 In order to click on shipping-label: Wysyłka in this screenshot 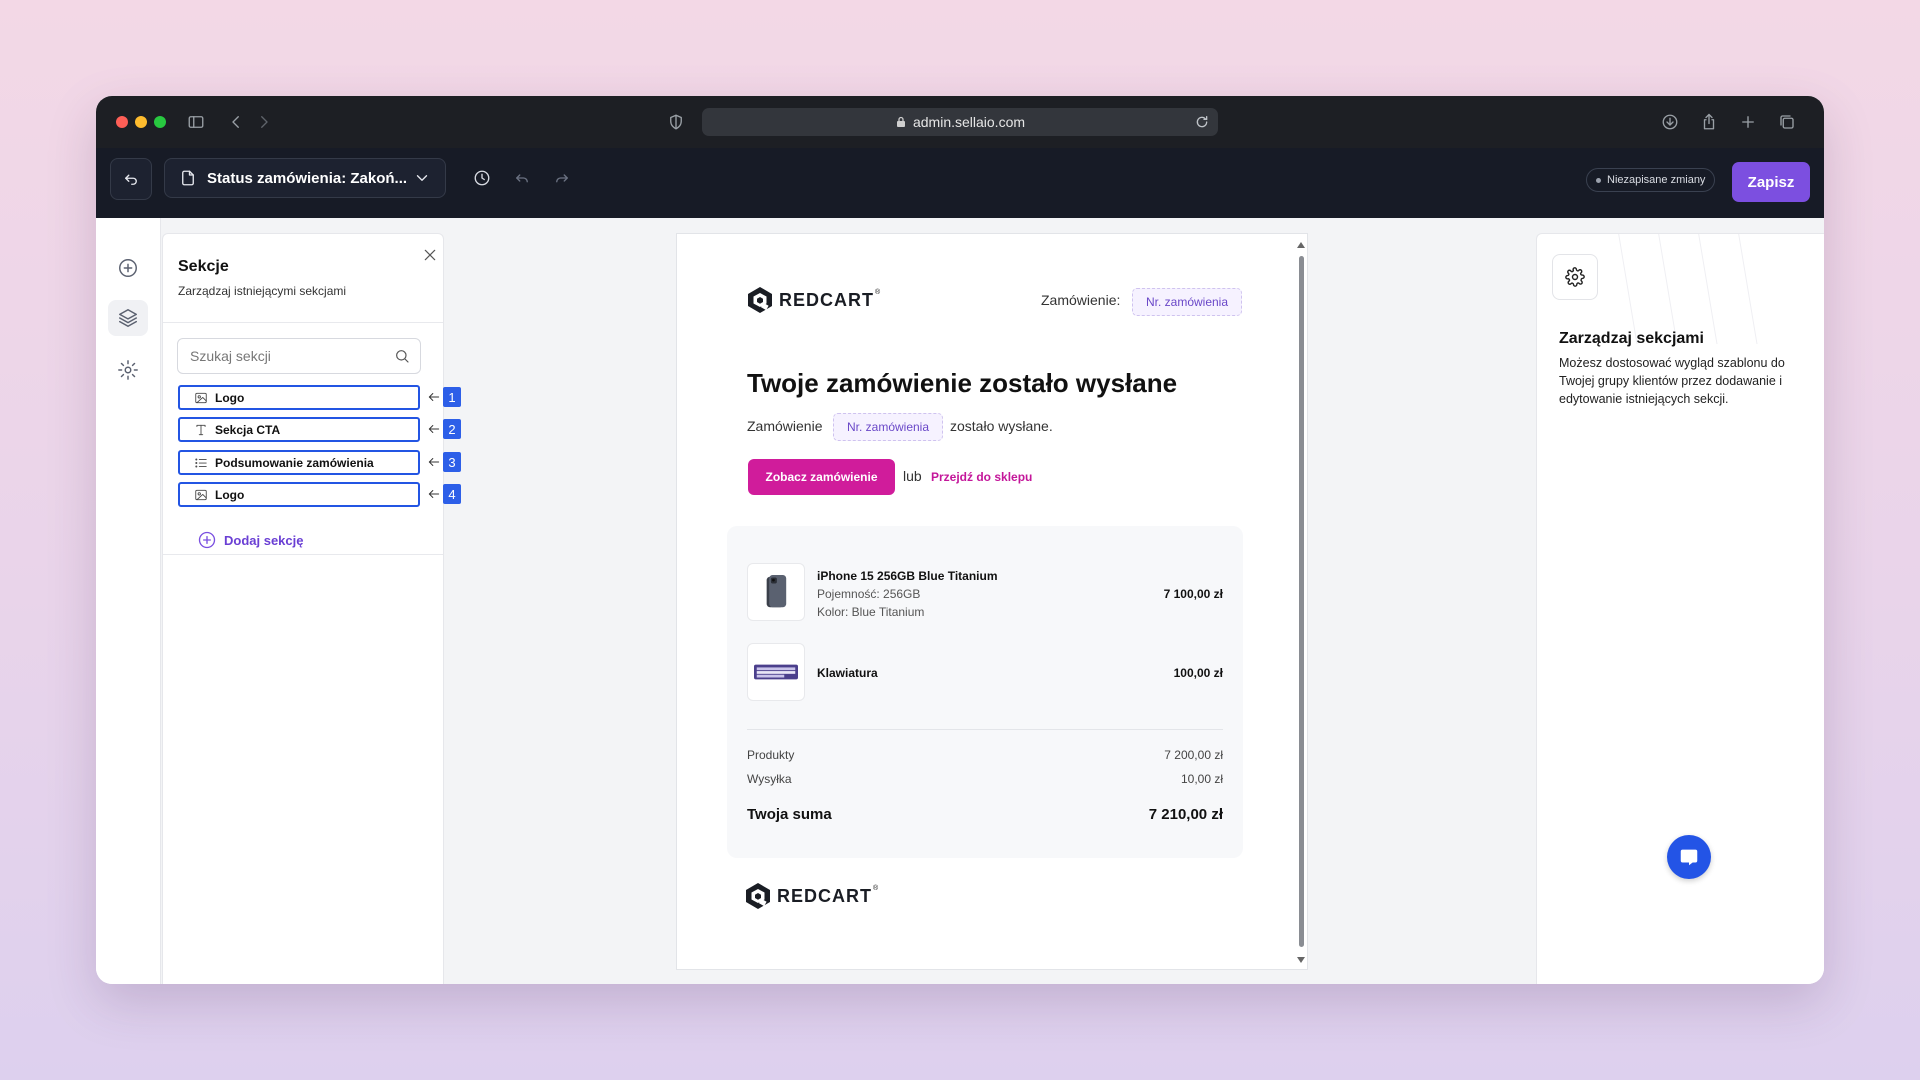, I will do `click(769, 779)`.